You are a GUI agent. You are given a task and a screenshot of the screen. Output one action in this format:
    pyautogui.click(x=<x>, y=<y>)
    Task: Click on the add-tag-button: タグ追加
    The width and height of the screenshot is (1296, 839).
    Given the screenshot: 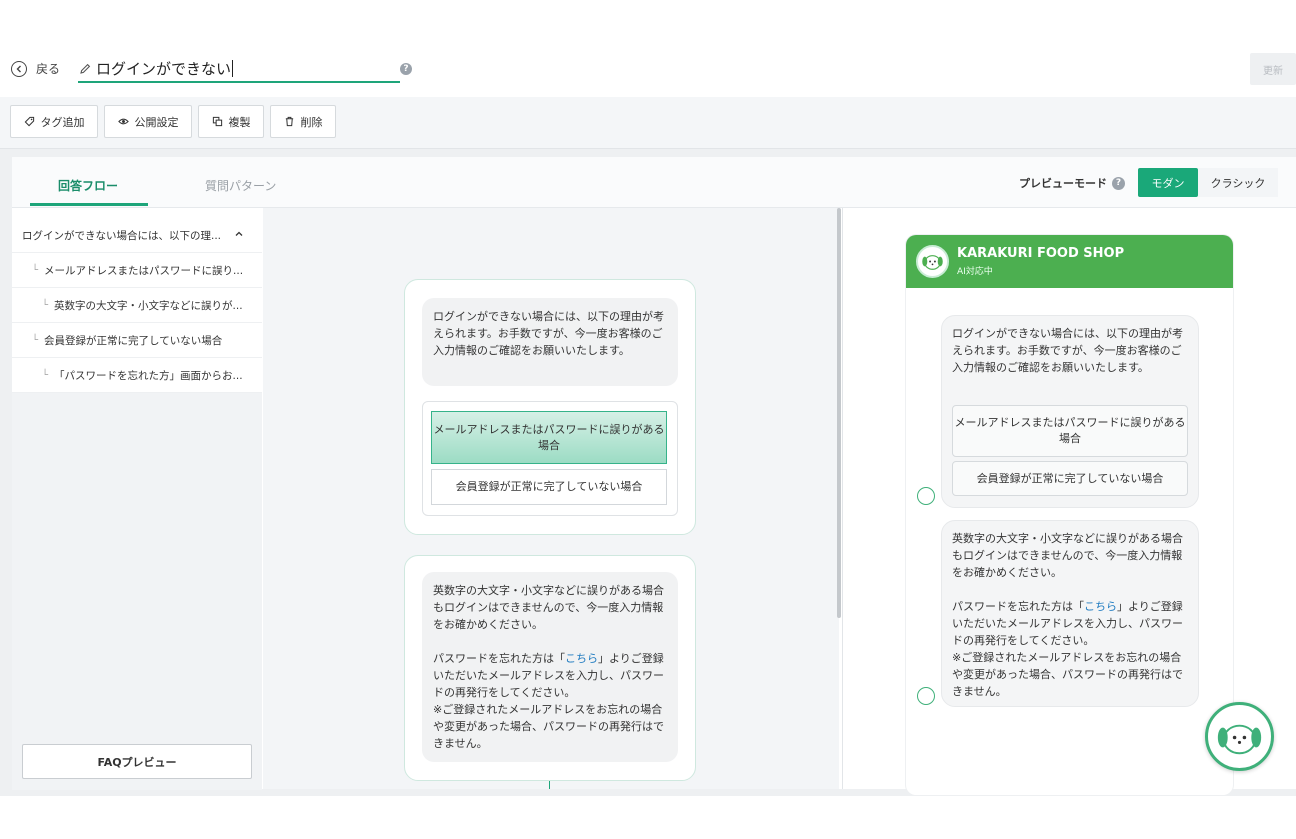 What is the action you would take?
    pyautogui.click(x=54, y=121)
    